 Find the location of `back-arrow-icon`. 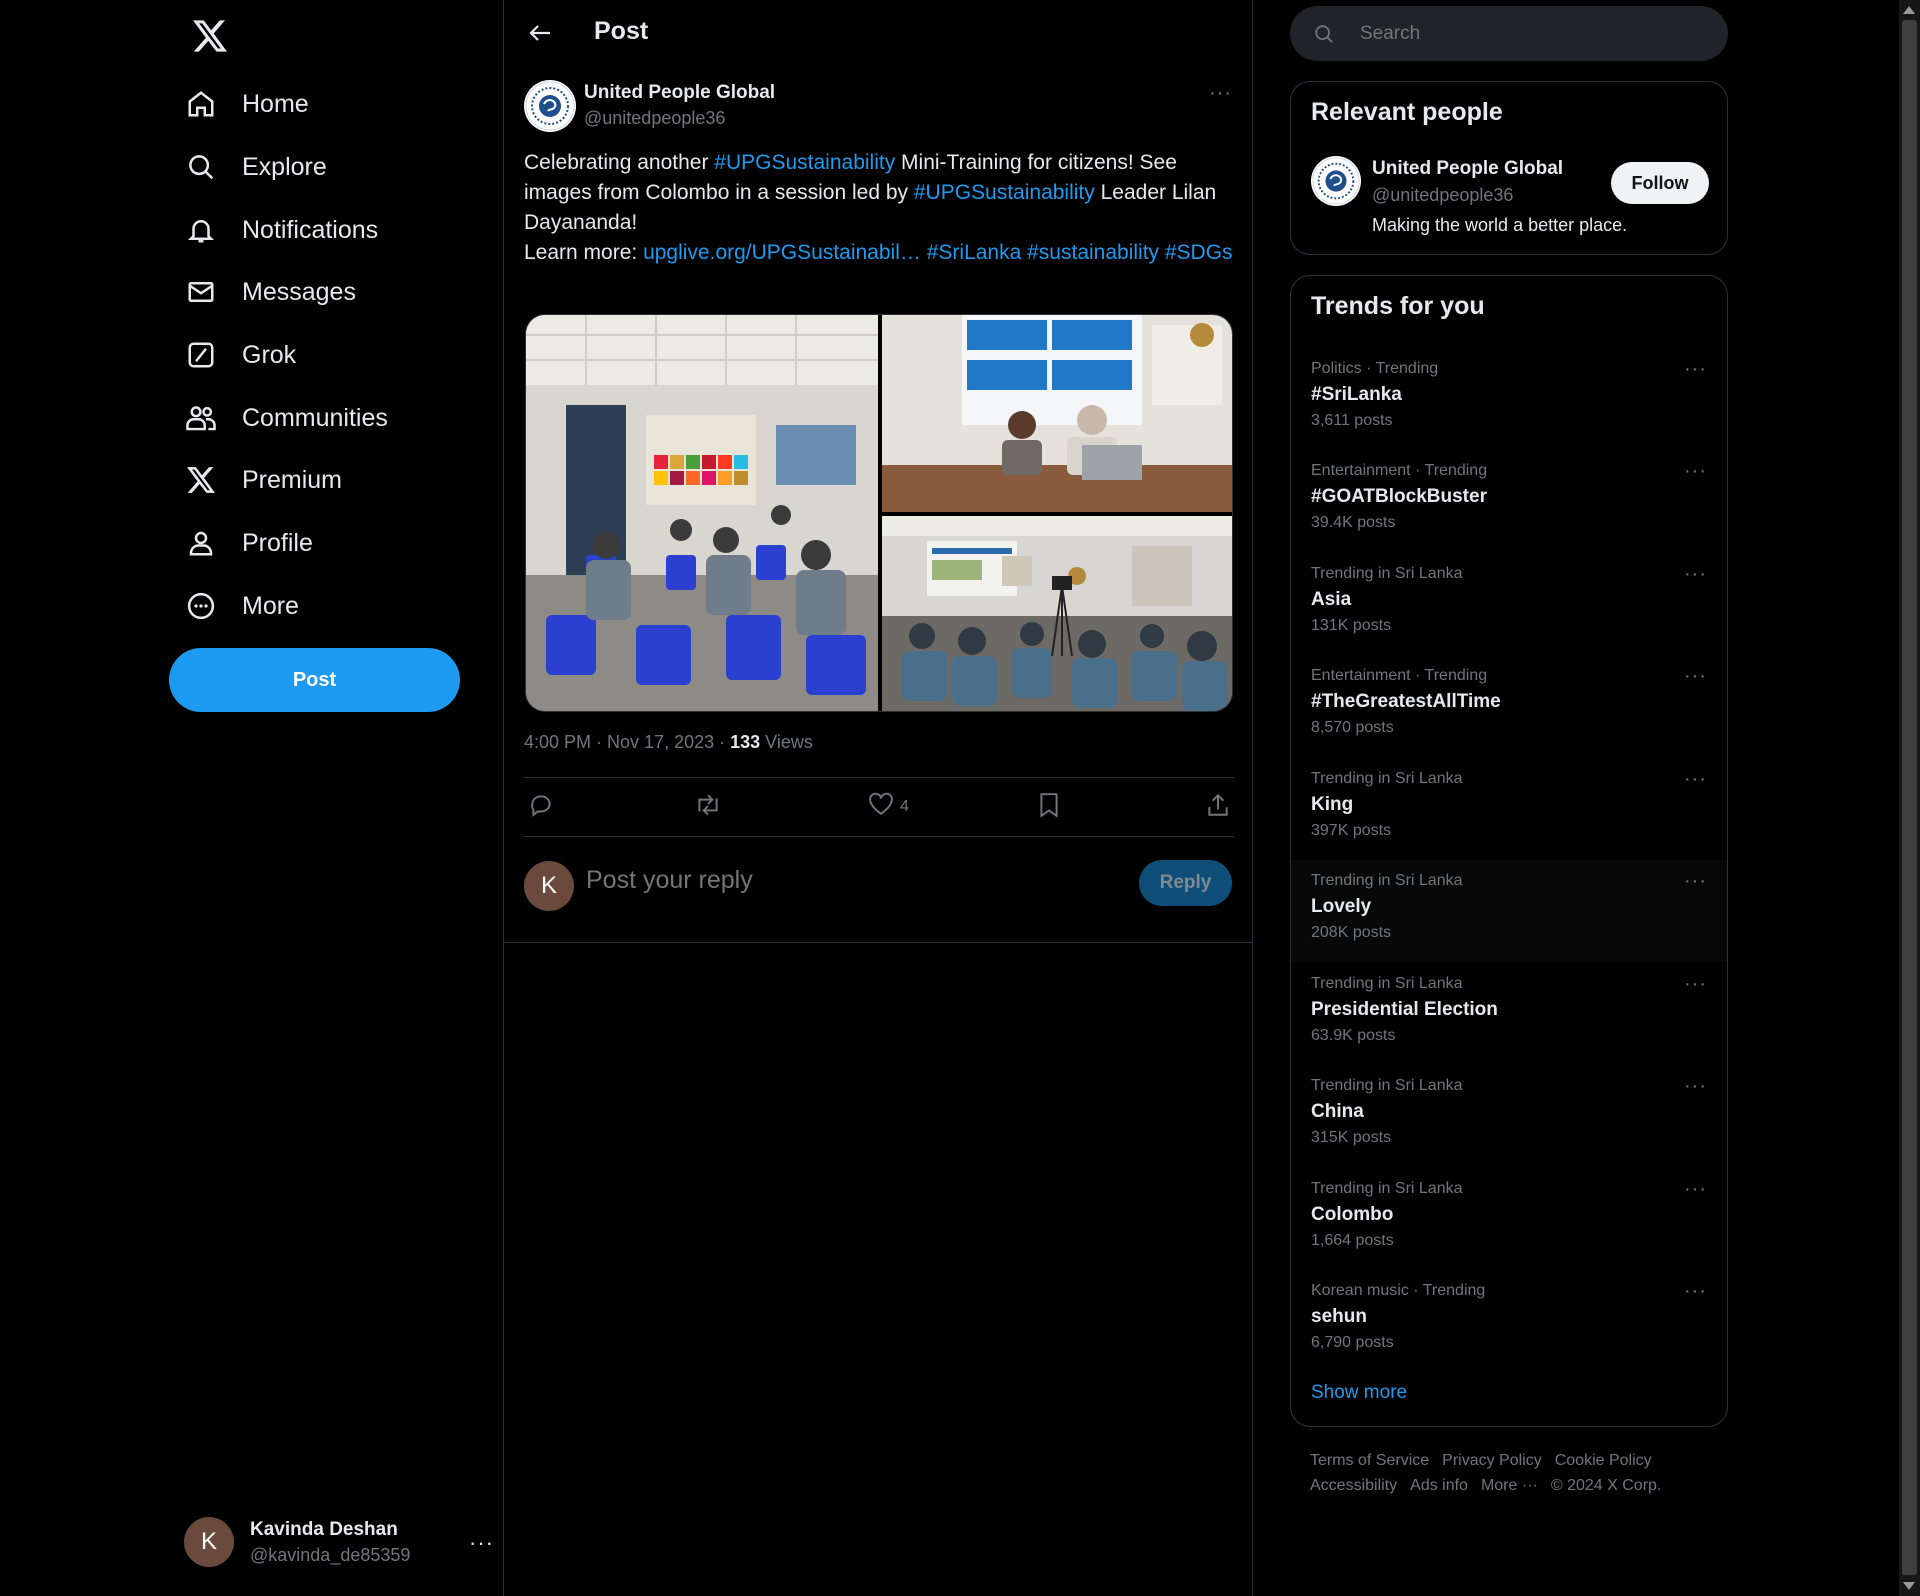

back-arrow-icon is located at coordinates (540, 33).